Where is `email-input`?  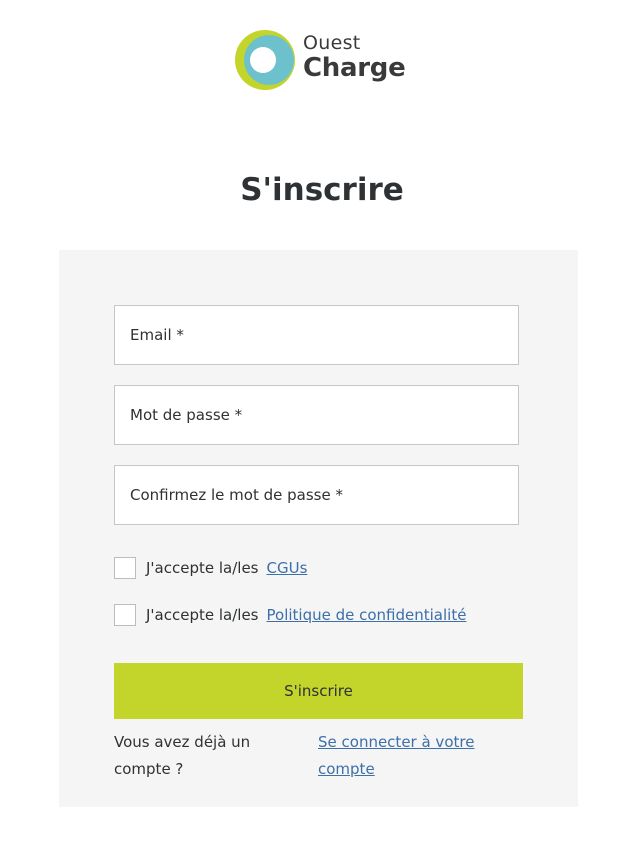 email-input is located at coordinates (316, 335).